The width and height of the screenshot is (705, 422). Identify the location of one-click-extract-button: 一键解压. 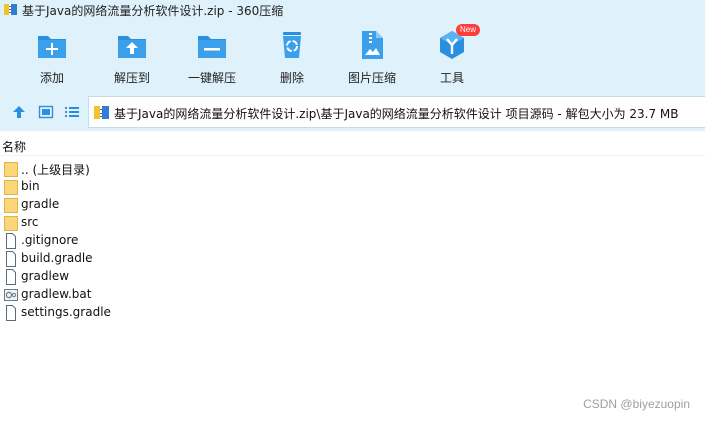
(212, 59).